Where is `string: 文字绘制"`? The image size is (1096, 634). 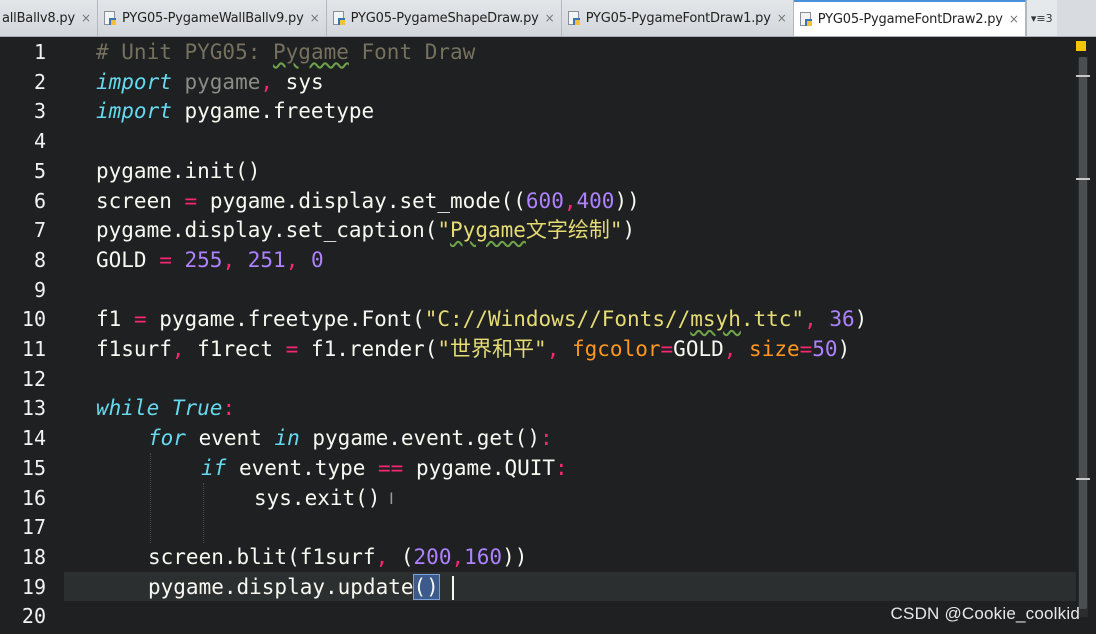
string: 文字绘制" is located at coordinates (574, 230).